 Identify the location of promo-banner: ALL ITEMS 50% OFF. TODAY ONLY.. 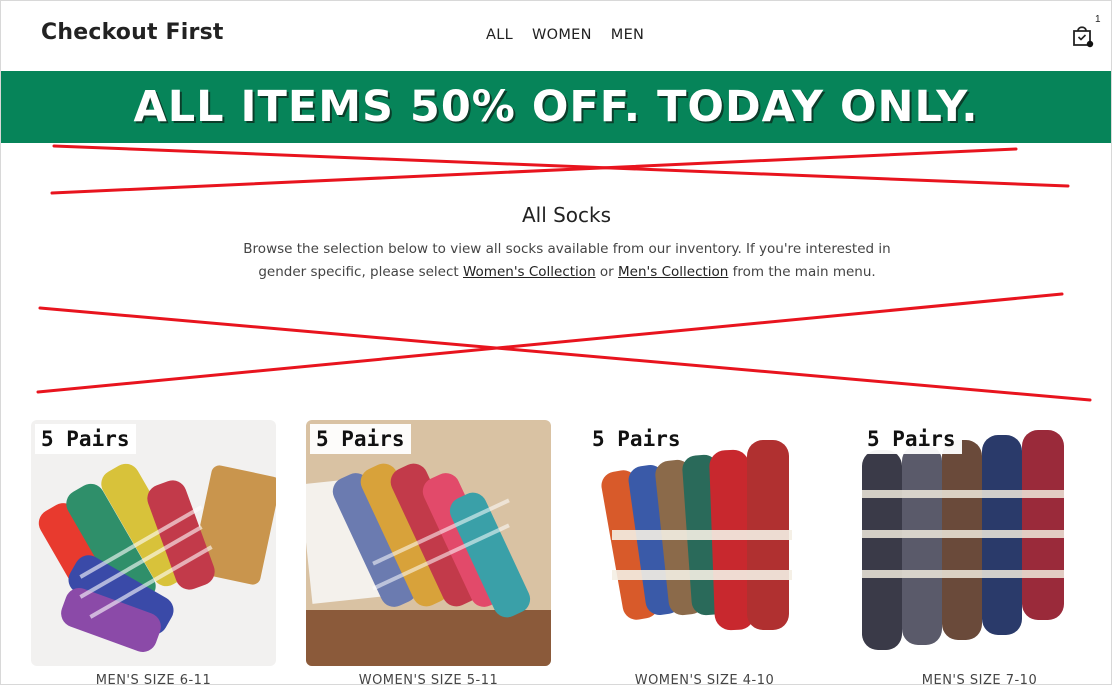
(556, 107).